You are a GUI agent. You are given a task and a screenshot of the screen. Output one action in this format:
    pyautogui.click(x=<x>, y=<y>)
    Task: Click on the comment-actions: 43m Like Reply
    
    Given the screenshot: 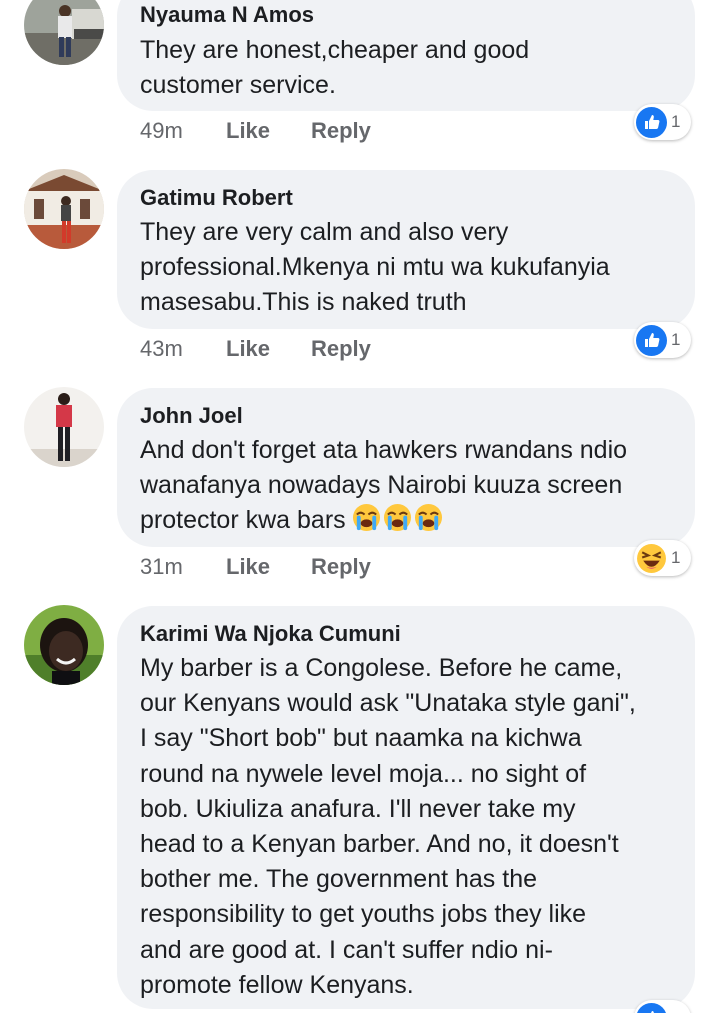 What is the action you would take?
    pyautogui.click(x=255, y=349)
    